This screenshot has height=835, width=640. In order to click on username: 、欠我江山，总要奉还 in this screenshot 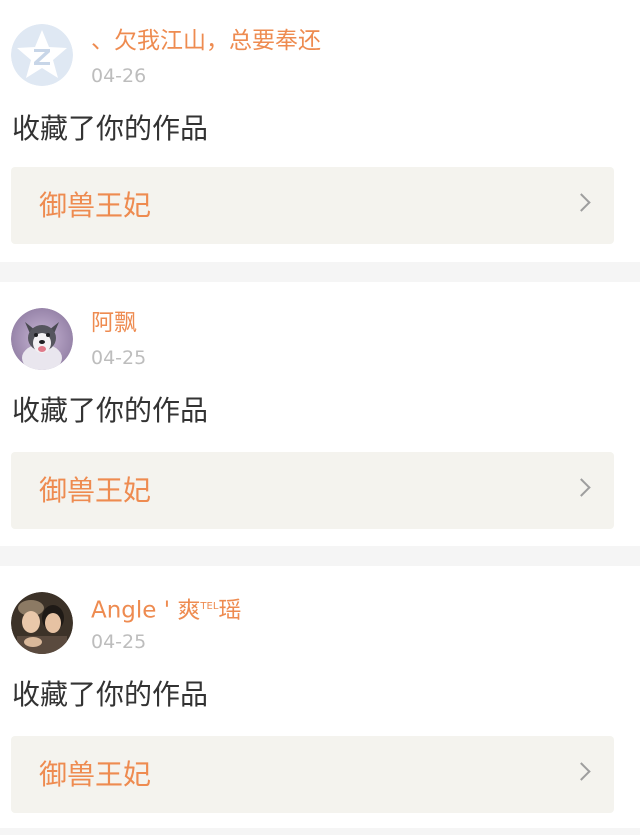, I will do `click(206, 41)`.